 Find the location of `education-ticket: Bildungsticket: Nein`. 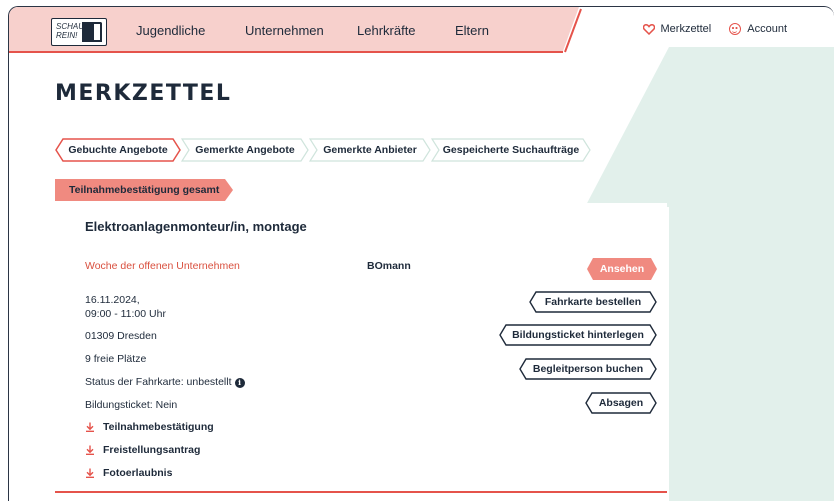

education-ticket: Bildungsticket: Nein is located at coordinates (131, 405).